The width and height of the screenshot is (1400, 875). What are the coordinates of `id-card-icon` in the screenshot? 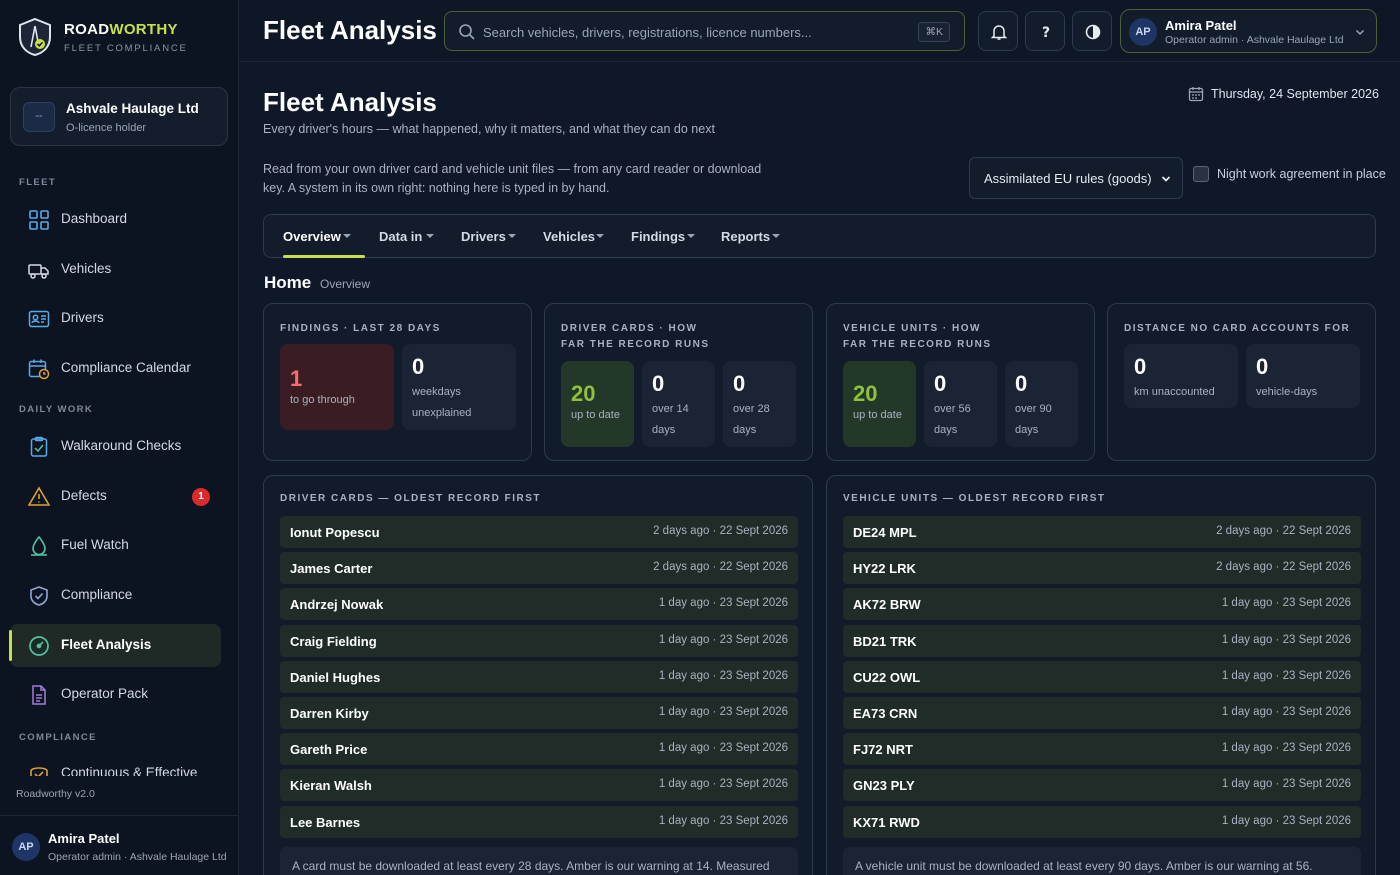 It's located at (39, 319).